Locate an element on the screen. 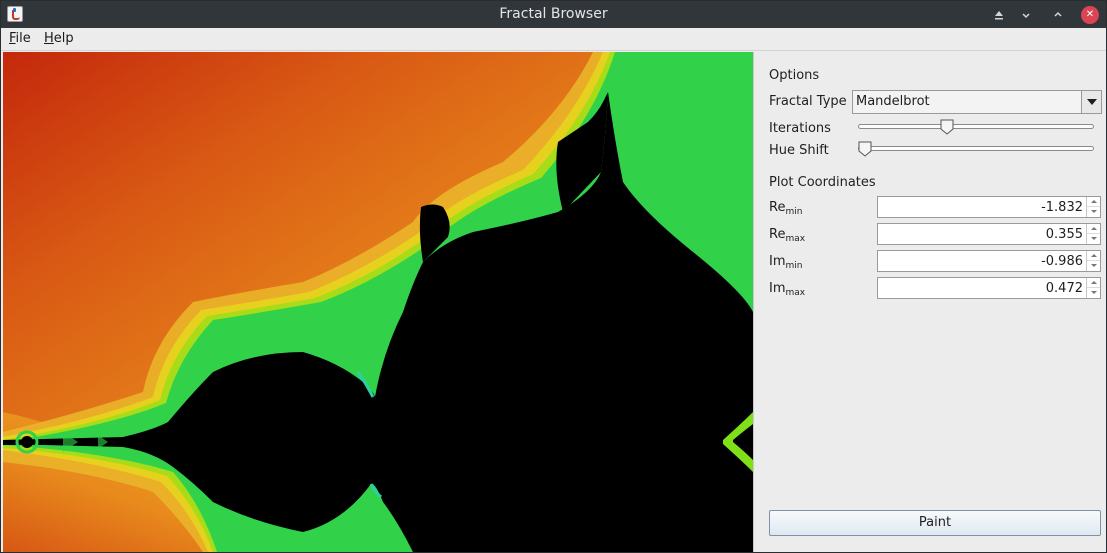  fractal-type-select: Mandelbrot is located at coordinates (977, 102).